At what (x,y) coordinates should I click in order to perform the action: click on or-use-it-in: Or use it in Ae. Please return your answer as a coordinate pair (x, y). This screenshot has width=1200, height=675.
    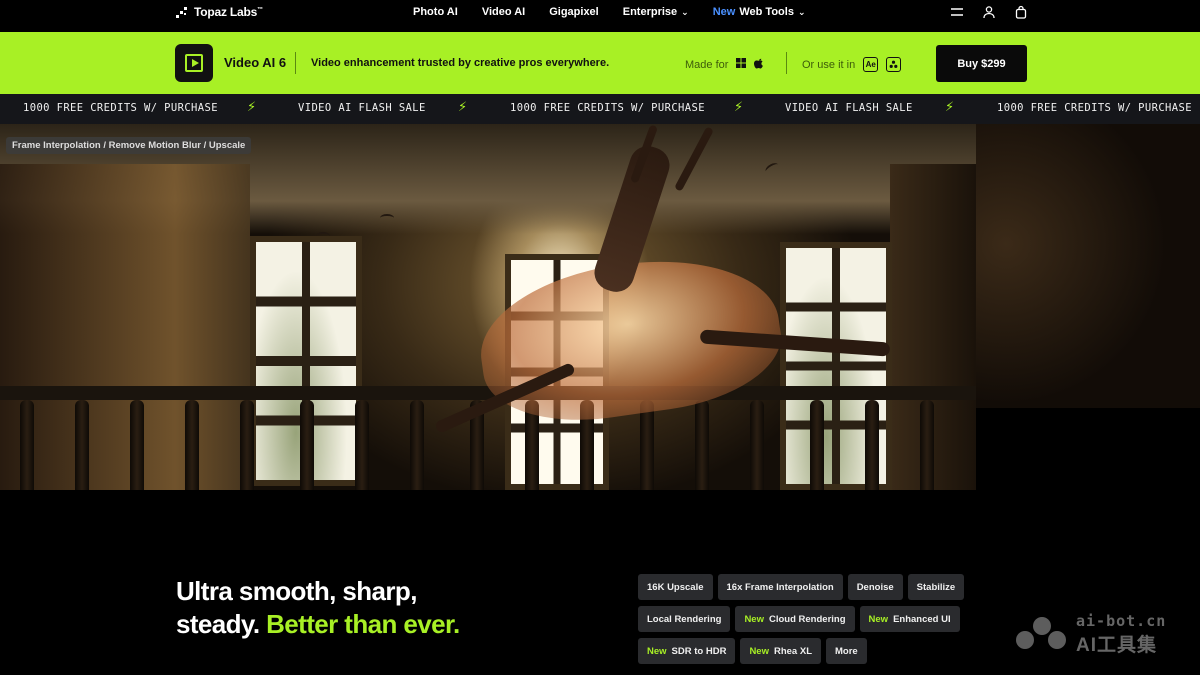
    Looking at the image, I should click on (852, 64).